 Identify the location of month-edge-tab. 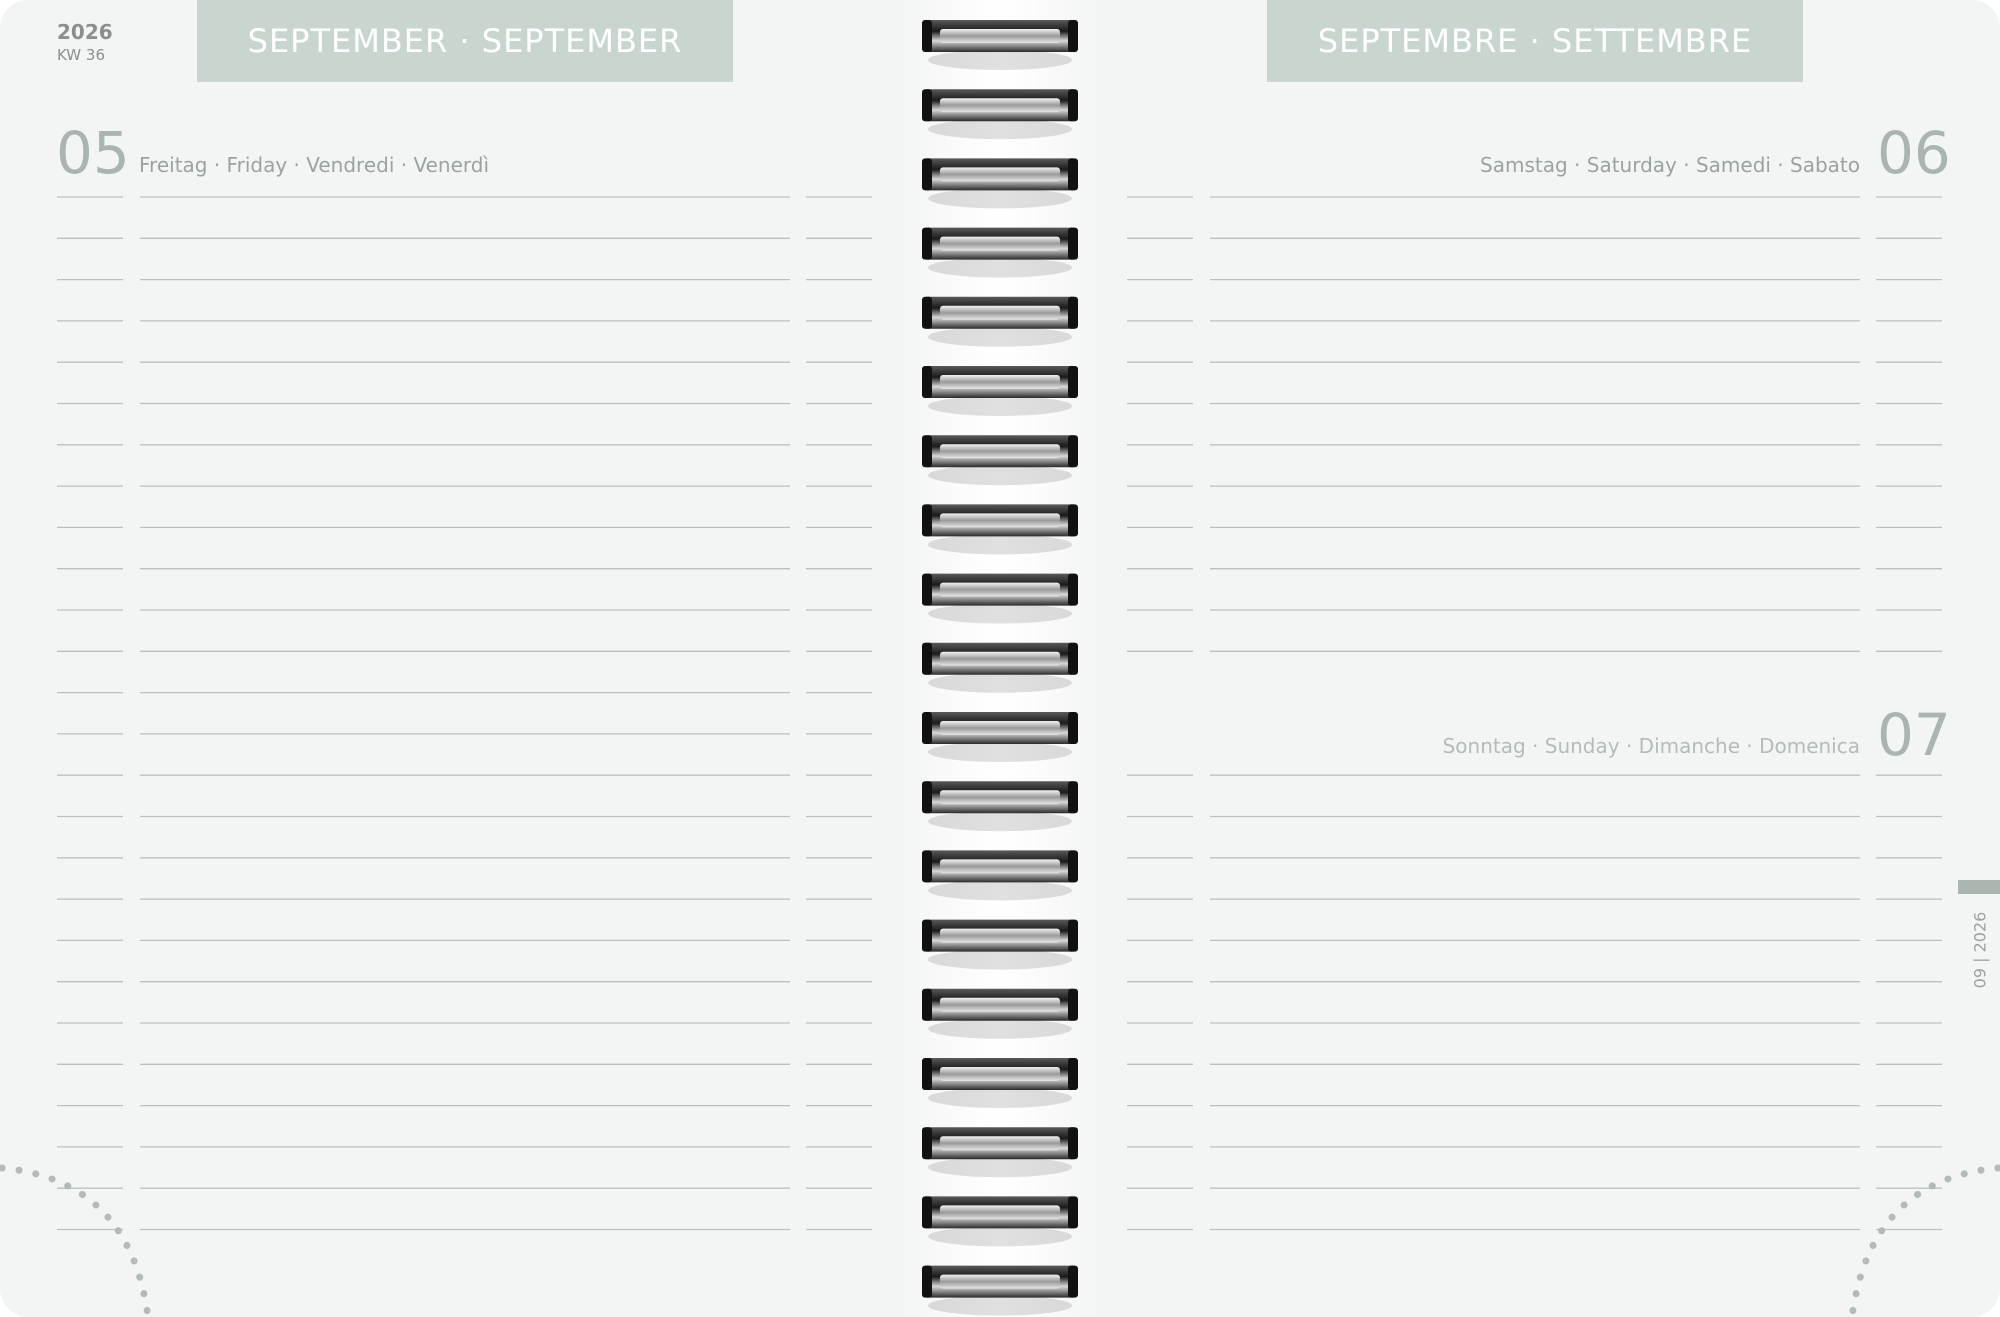
(1979, 887).